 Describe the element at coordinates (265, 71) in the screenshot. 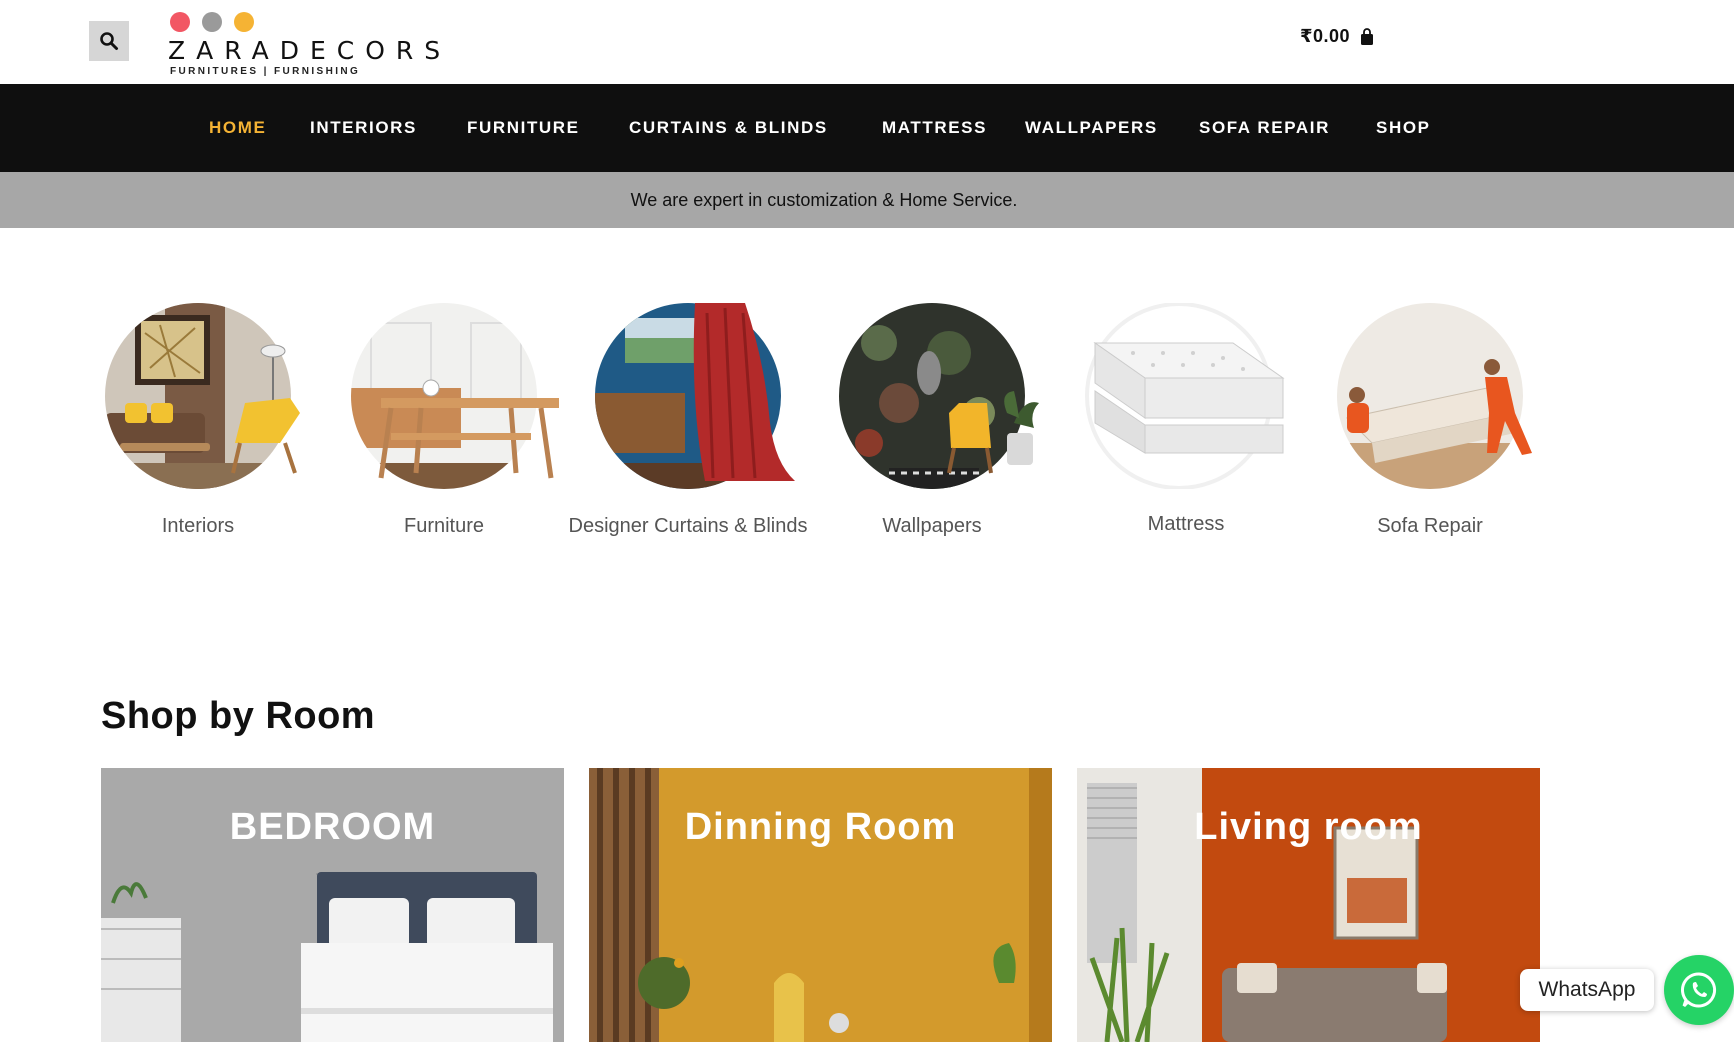

I see `logo-tagline: FURNITURES | FURNISHING` at that location.